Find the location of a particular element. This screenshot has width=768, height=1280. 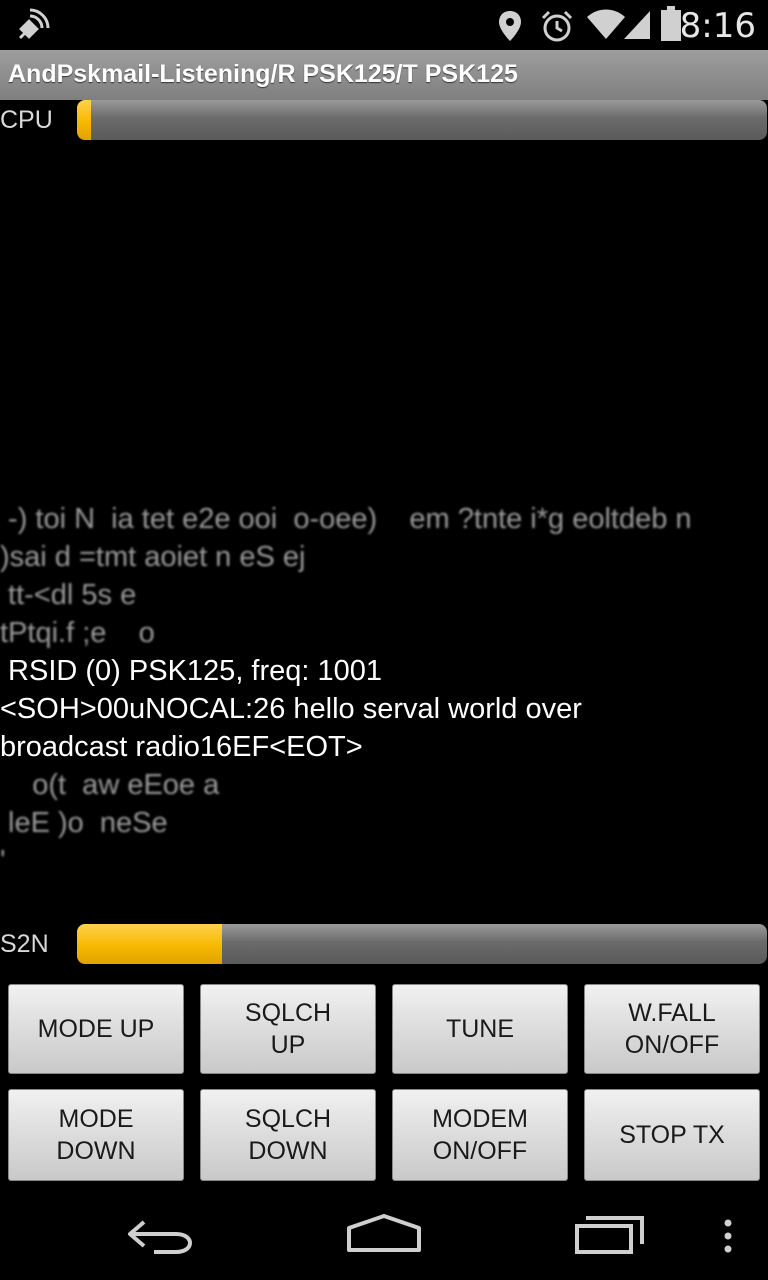

waterfall-toggle-button: W.FALL ON/OFF is located at coordinates (672, 1029).